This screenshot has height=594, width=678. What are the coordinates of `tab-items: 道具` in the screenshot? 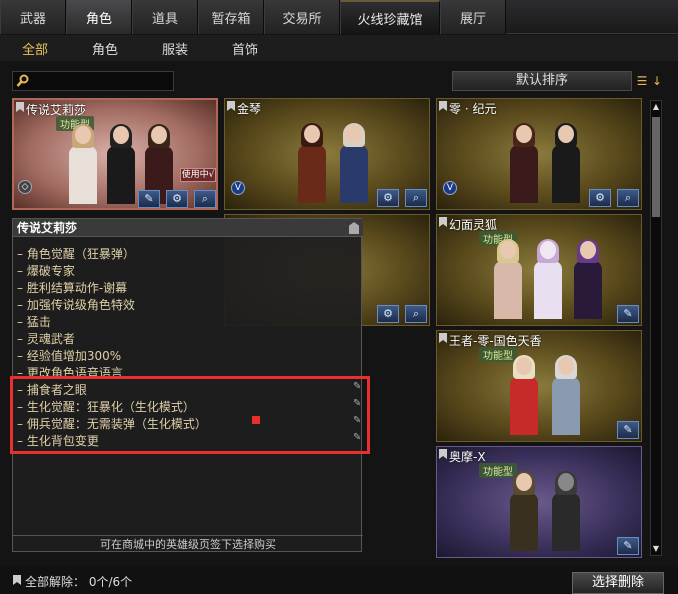 It's located at (165, 17).